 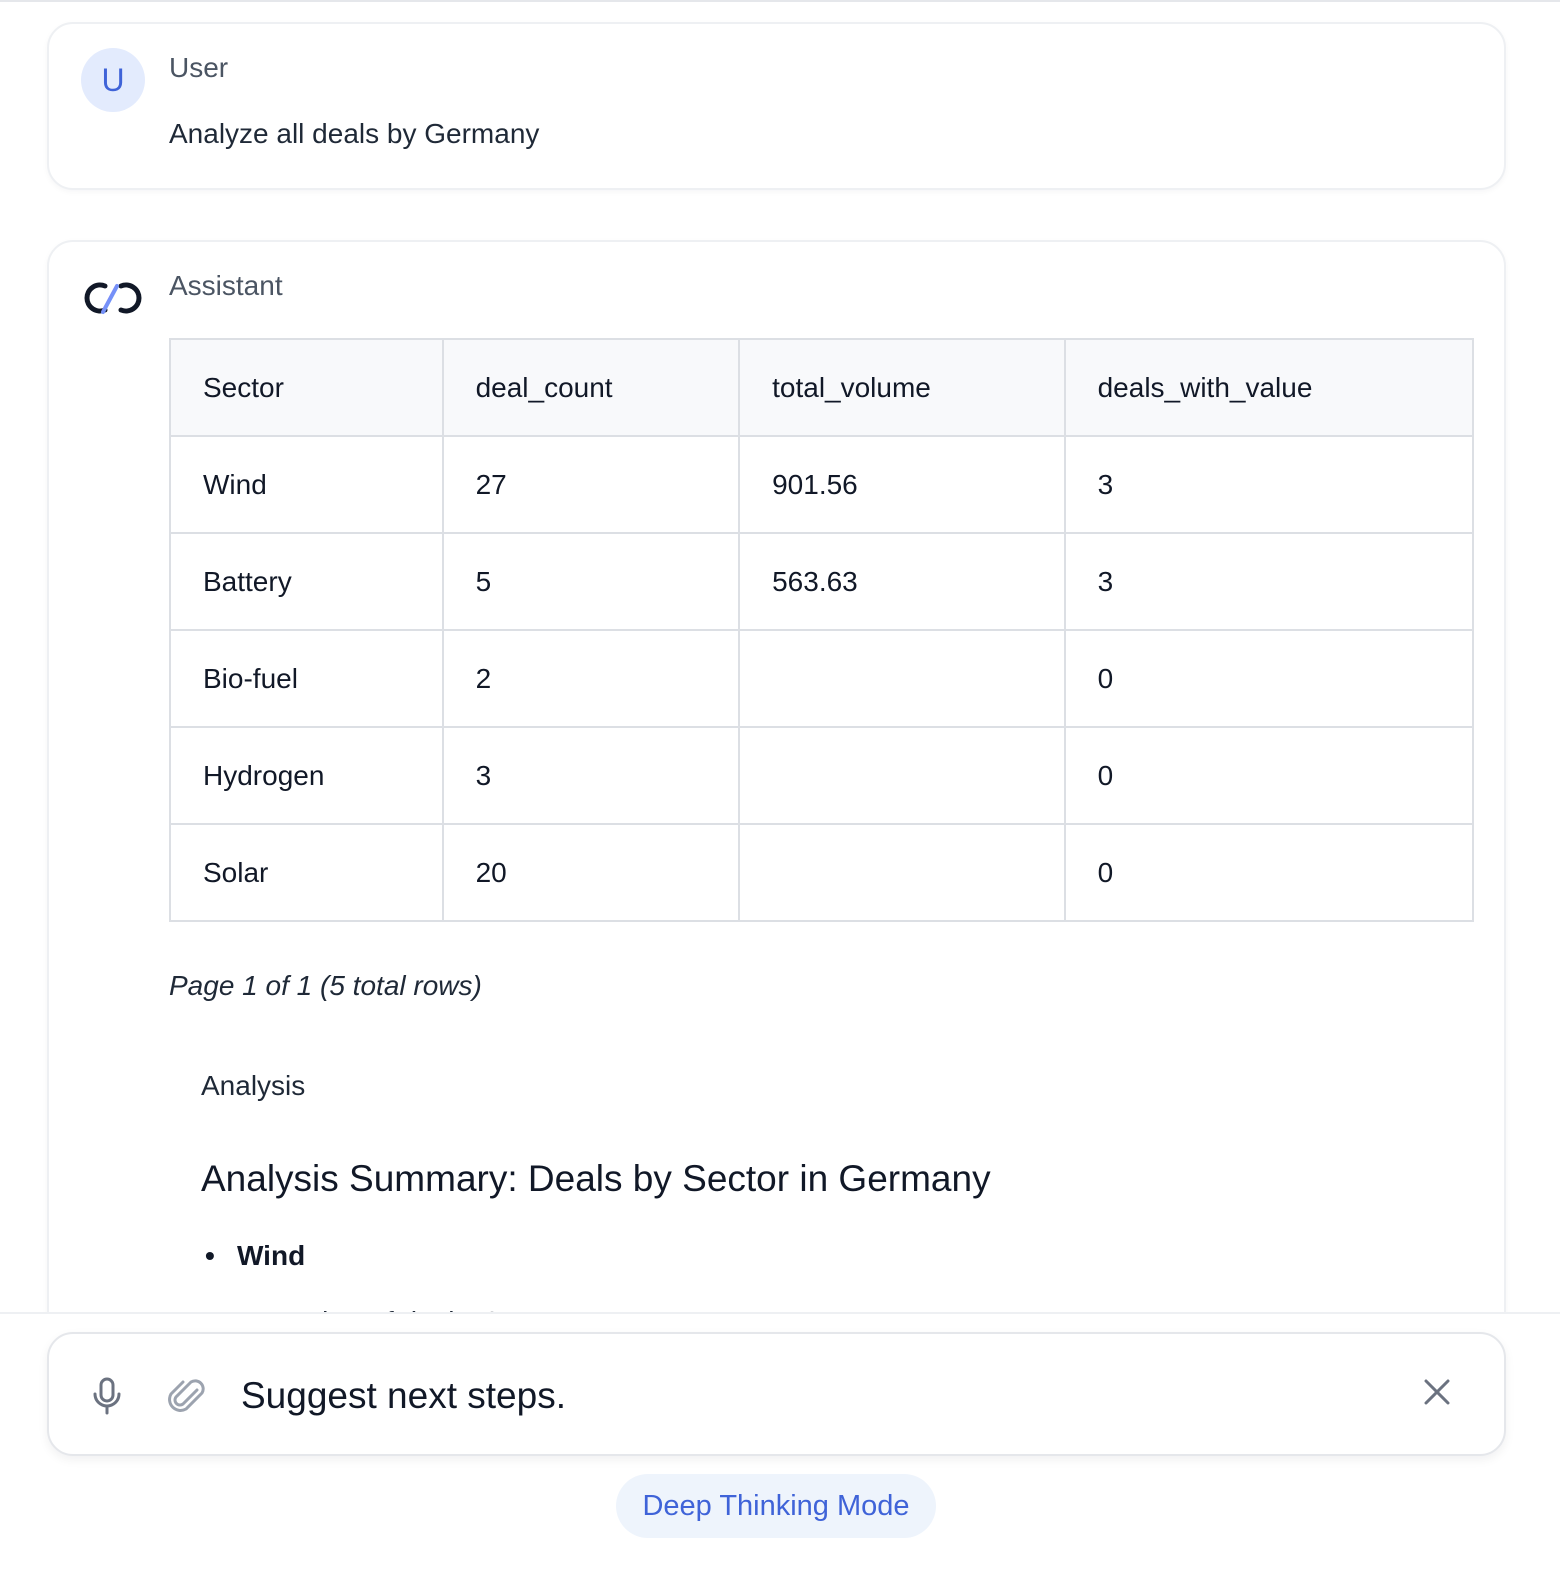 What do you see at coordinates (902, 387) in the screenshot?
I see `table-header-cell: total_volume` at bounding box center [902, 387].